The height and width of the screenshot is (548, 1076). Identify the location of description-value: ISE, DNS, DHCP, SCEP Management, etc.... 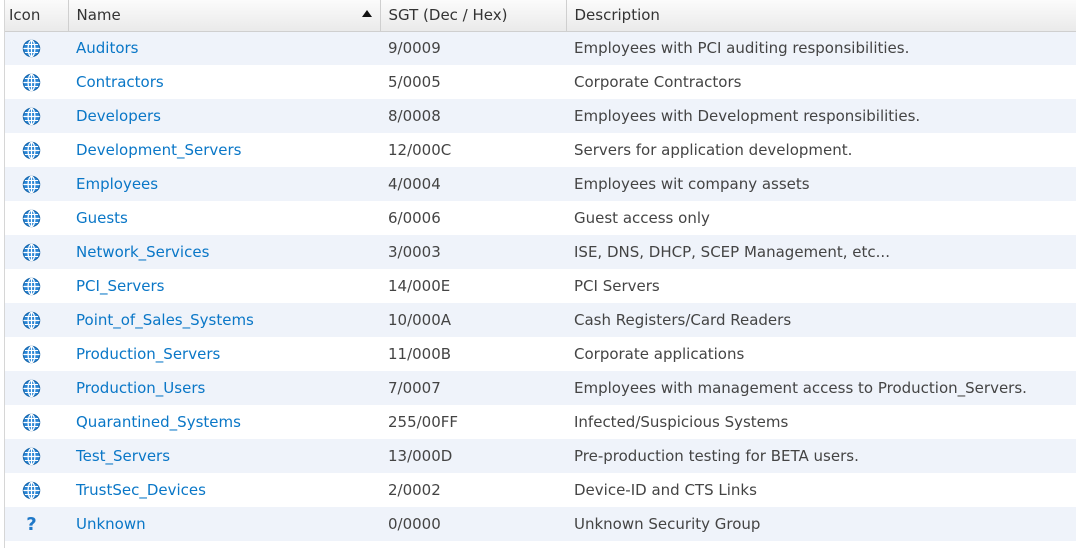
(732, 252).